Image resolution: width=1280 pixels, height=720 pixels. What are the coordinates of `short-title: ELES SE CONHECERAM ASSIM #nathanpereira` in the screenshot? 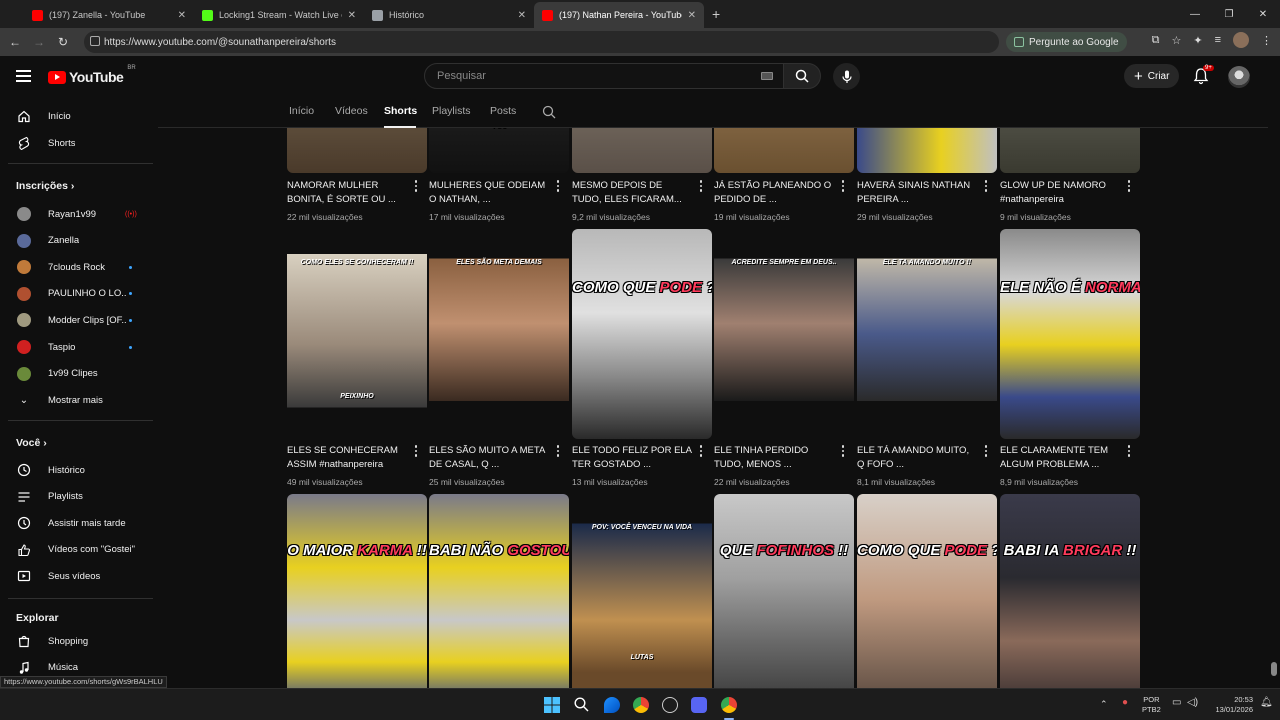 It's located at (347, 458).